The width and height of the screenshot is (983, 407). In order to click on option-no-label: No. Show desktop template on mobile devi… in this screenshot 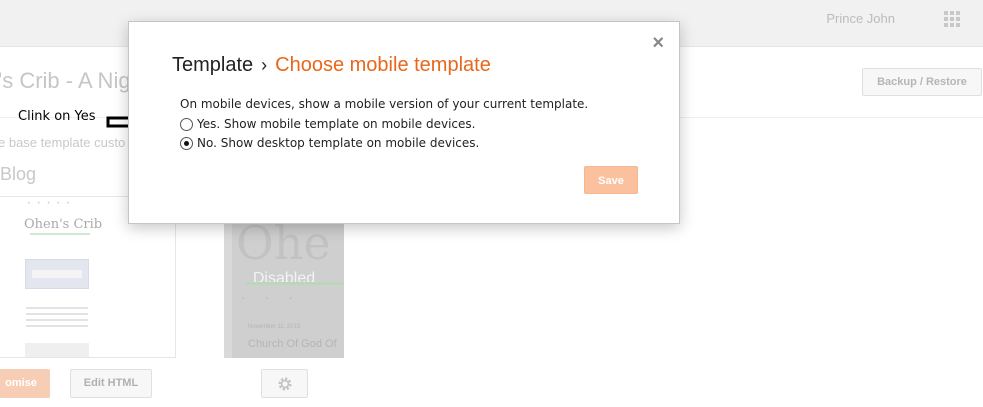, I will do `click(338, 143)`.